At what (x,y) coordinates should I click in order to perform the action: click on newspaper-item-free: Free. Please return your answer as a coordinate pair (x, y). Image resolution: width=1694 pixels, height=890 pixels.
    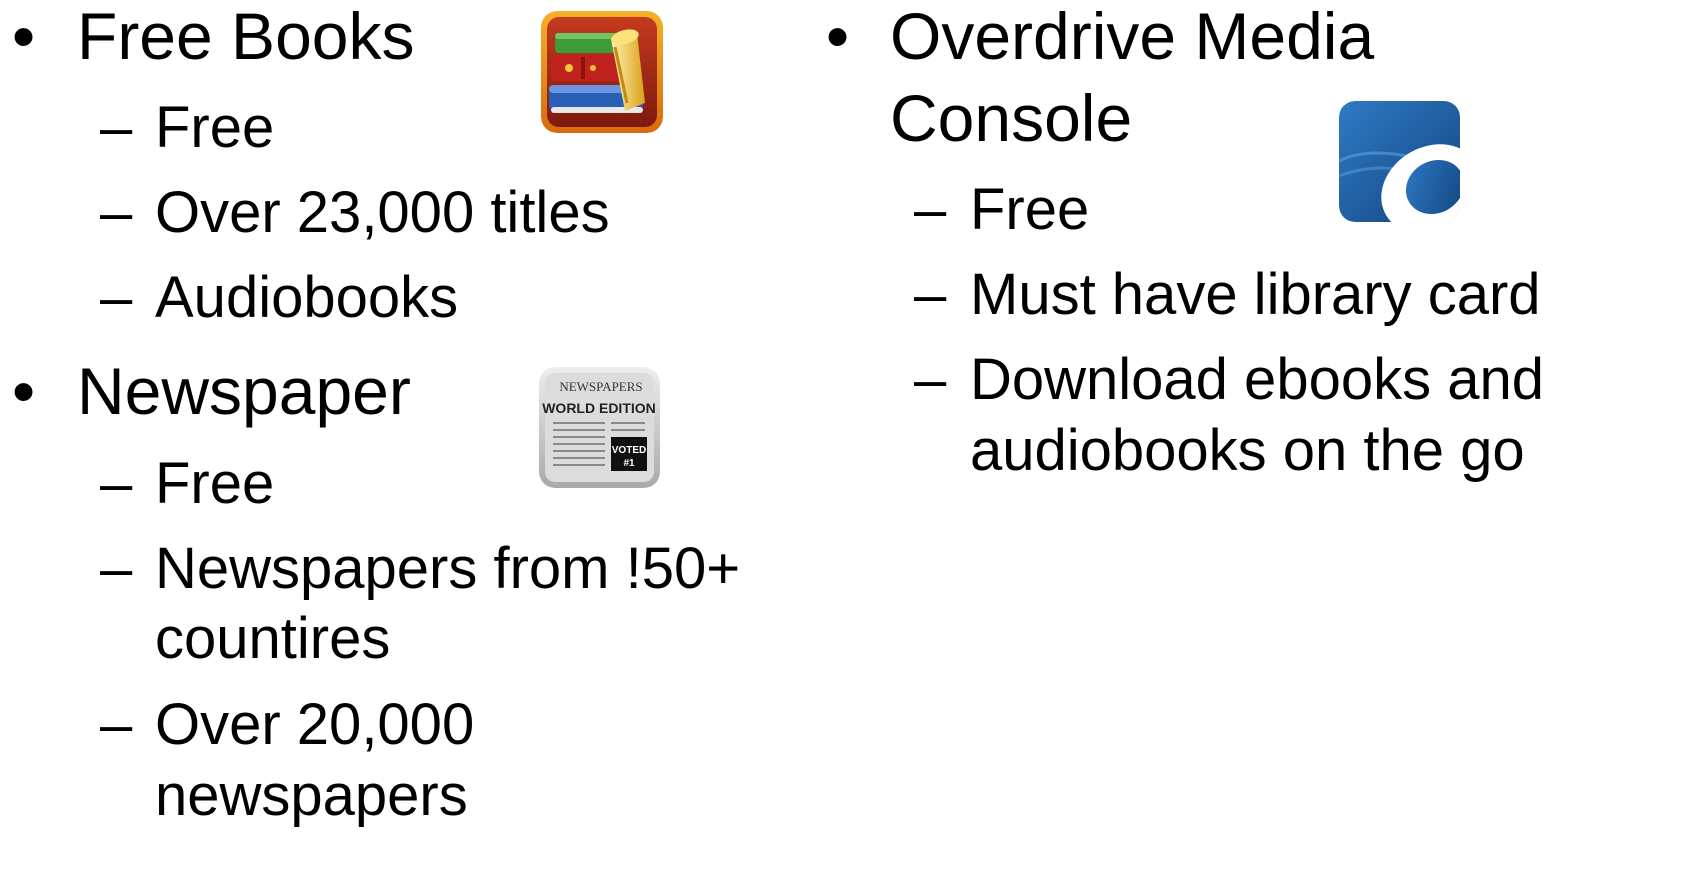
    Looking at the image, I should click on (215, 483).